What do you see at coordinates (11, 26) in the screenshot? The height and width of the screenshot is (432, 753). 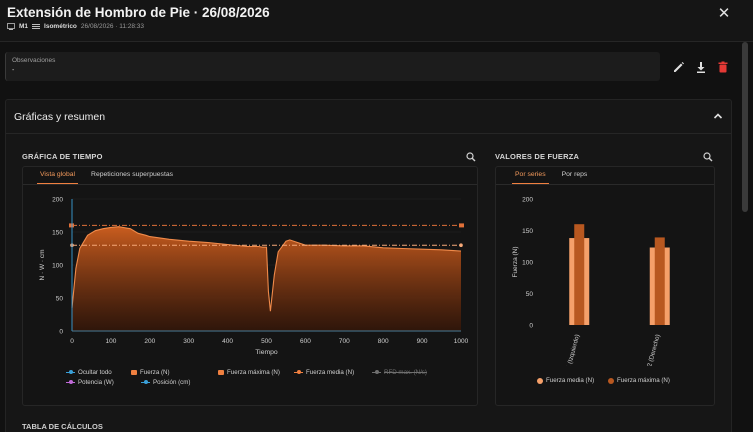 I see `device-icon` at bounding box center [11, 26].